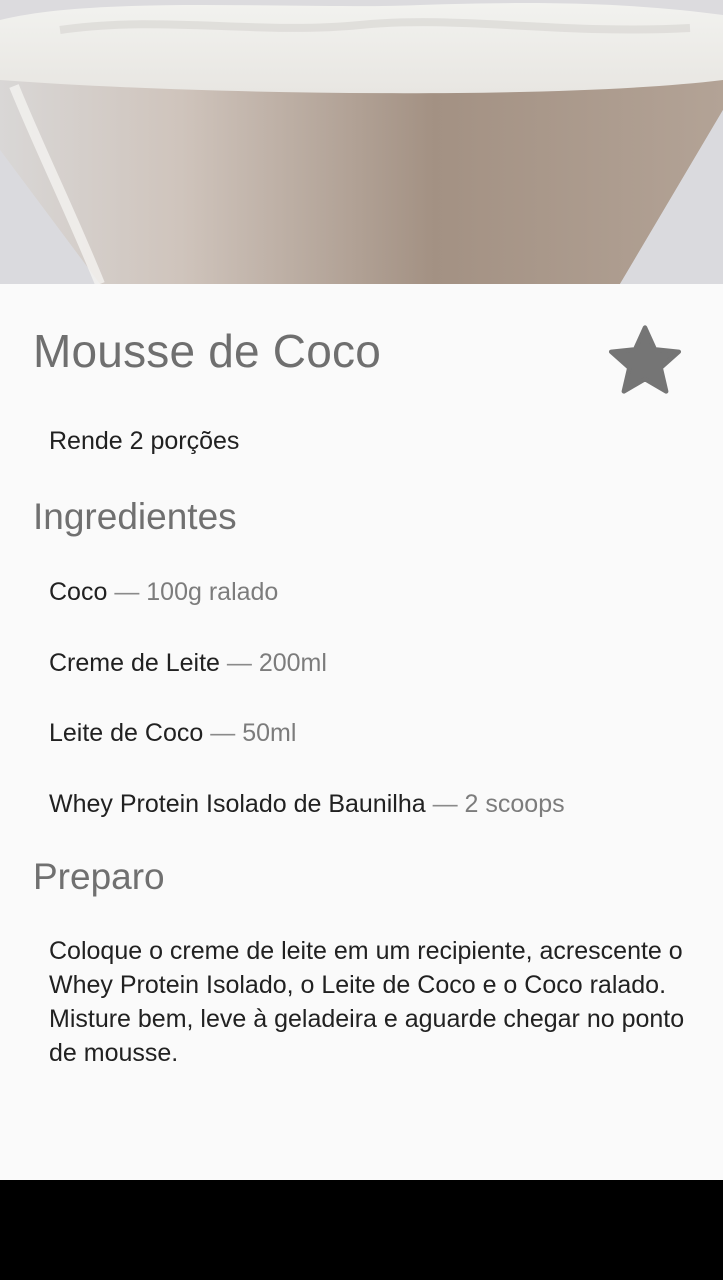  Describe the element at coordinates (269, 733) in the screenshot. I see `ingredient-quantity: 50ml` at that location.